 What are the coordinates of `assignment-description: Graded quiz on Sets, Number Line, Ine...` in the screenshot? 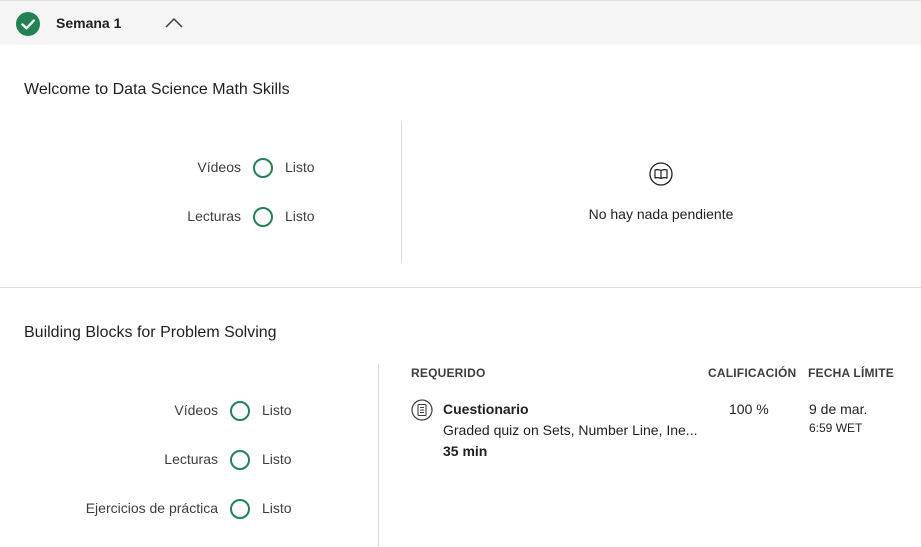 It's located at (570, 430).